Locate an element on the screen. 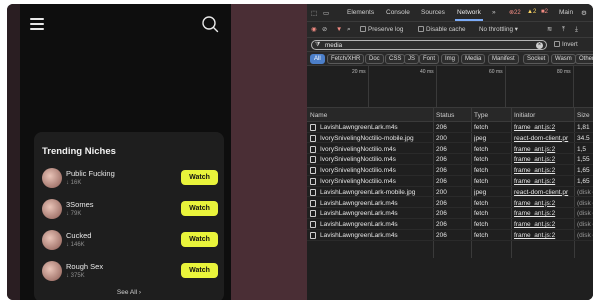 This screenshot has height=306, width=600. tab-sources: Sources is located at coordinates (433, 12).